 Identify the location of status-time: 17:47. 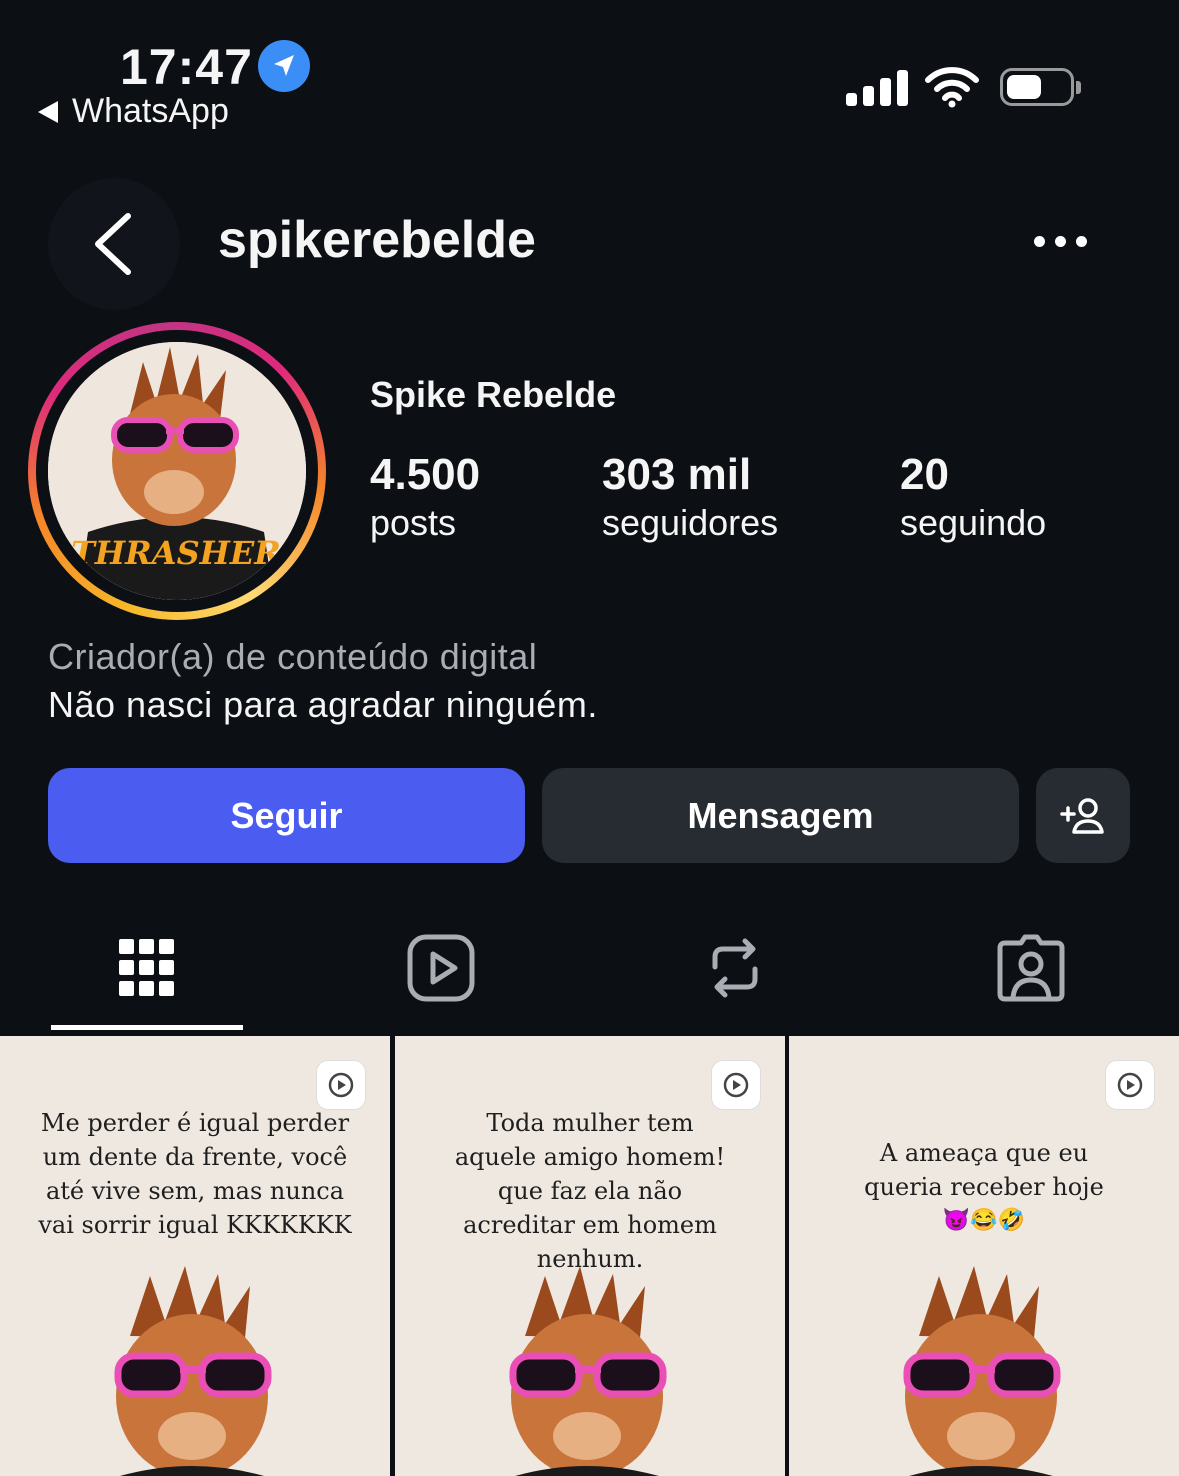
(186, 67).